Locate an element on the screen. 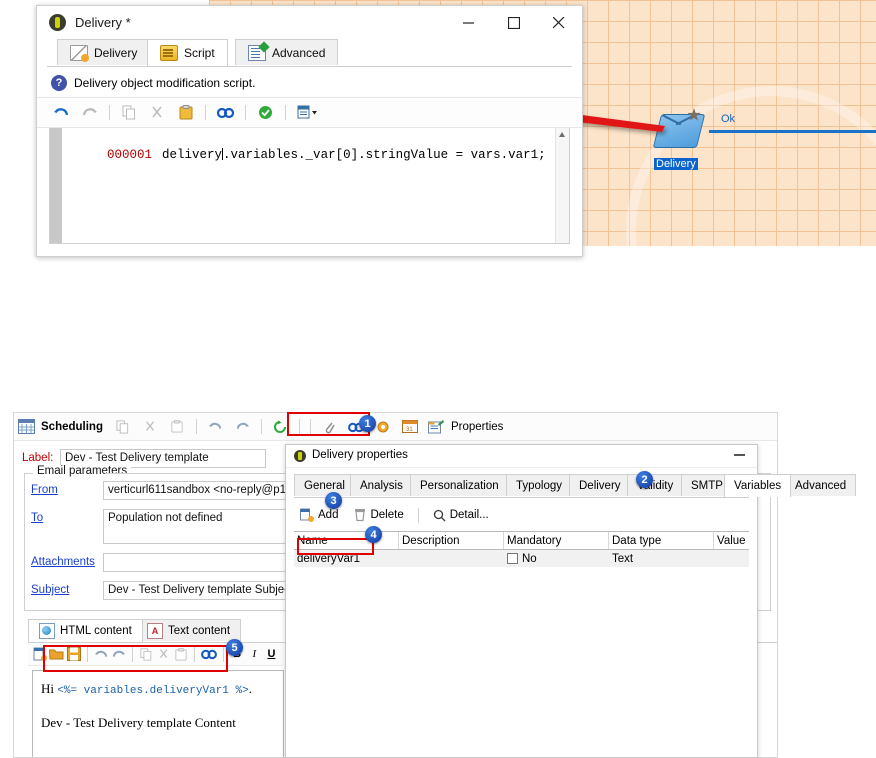  add-variable-button: Add is located at coordinates (319, 515).